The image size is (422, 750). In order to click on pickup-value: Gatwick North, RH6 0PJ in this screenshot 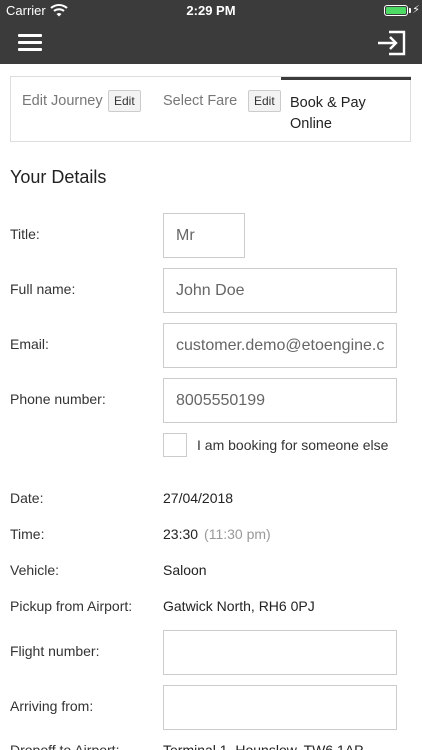, I will do `click(239, 606)`.